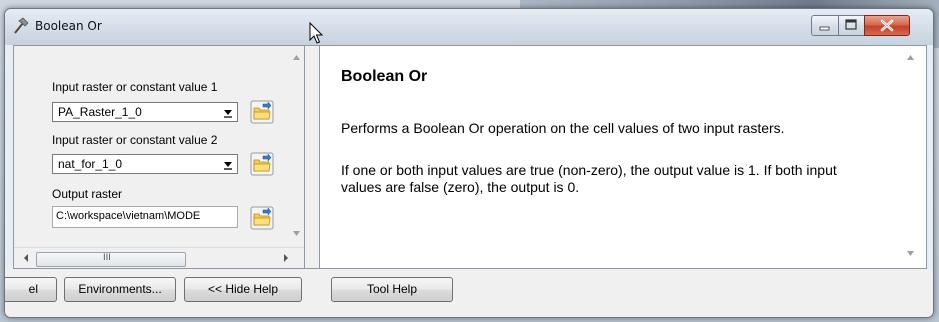 This screenshot has width=939, height=322. I want to click on parameters-horizontal-scrollbar: III, so click(159, 257).